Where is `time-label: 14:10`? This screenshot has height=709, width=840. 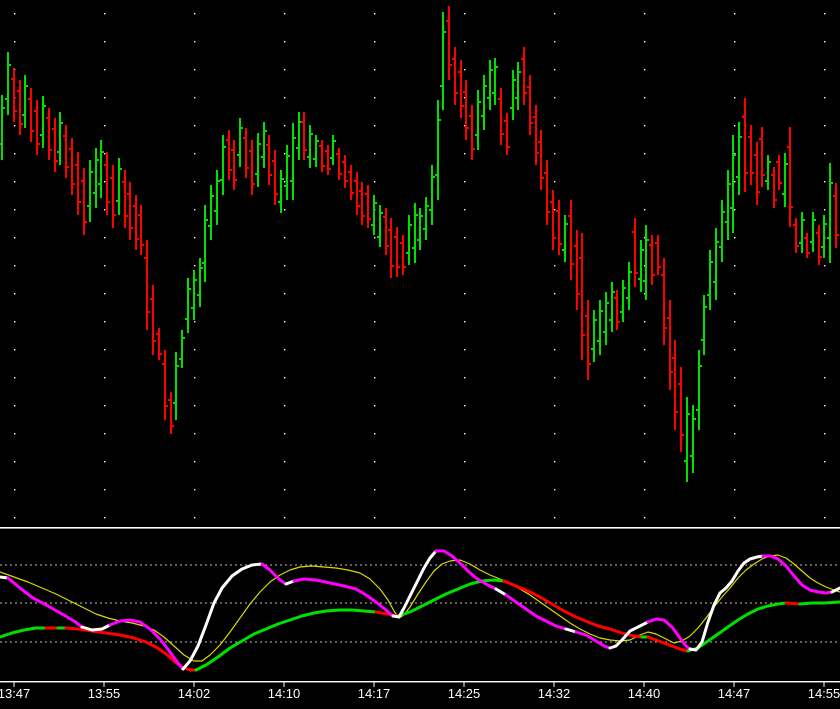 time-label: 14:10 is located at coordinates (284, 693).